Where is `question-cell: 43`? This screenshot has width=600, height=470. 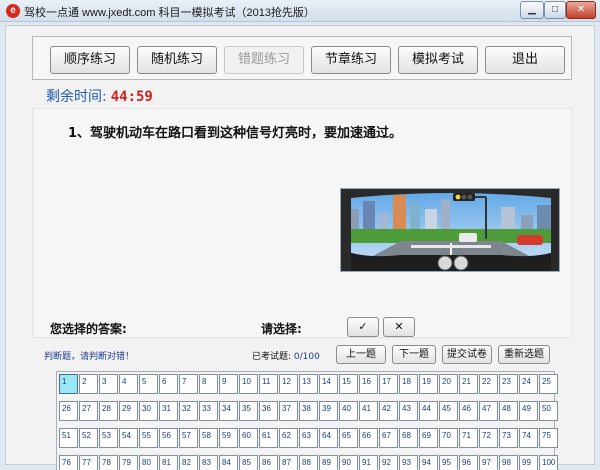 question-cell: 43 is located at coordinates (408, 411).